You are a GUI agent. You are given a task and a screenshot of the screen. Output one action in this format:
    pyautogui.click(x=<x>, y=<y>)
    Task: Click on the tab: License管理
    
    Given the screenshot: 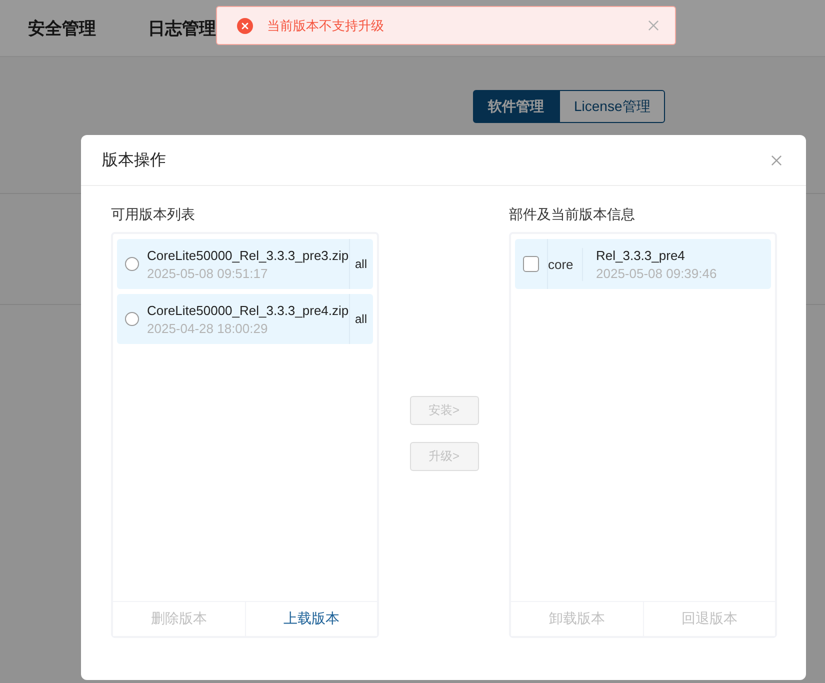 What is the action you would take?
    pyautogui.click(x=612, y=106)
    